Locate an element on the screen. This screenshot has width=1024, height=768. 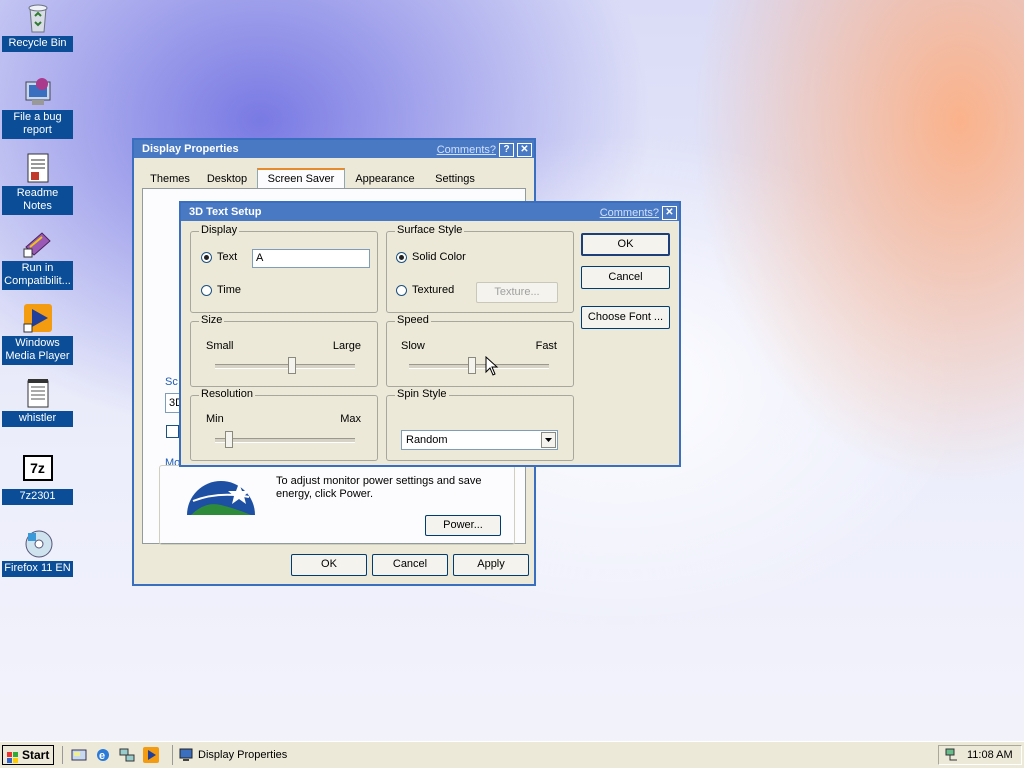
compatibility-wizard-icon is located at coordinates (38, 243).